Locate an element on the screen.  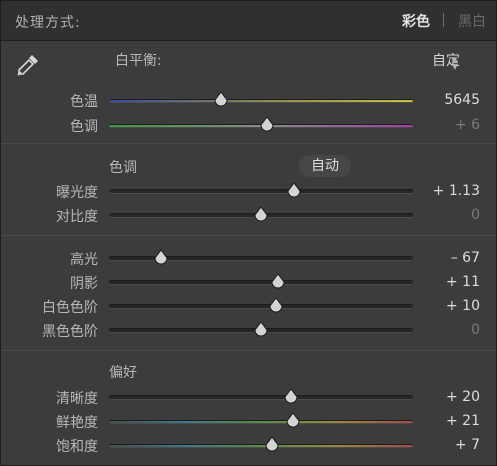
highlights-value: – 67 is located at coordinates (465, 258).